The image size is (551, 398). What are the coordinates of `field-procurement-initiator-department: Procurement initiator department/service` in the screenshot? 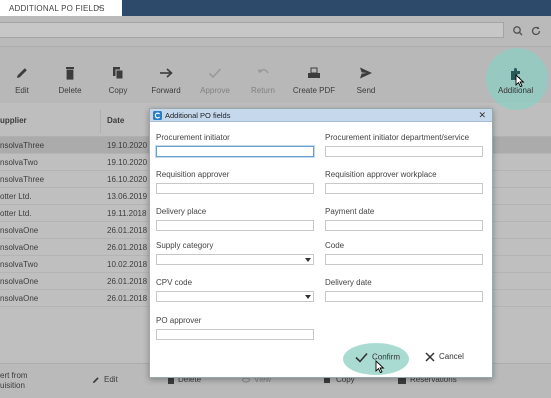 It's located at (404, 145).